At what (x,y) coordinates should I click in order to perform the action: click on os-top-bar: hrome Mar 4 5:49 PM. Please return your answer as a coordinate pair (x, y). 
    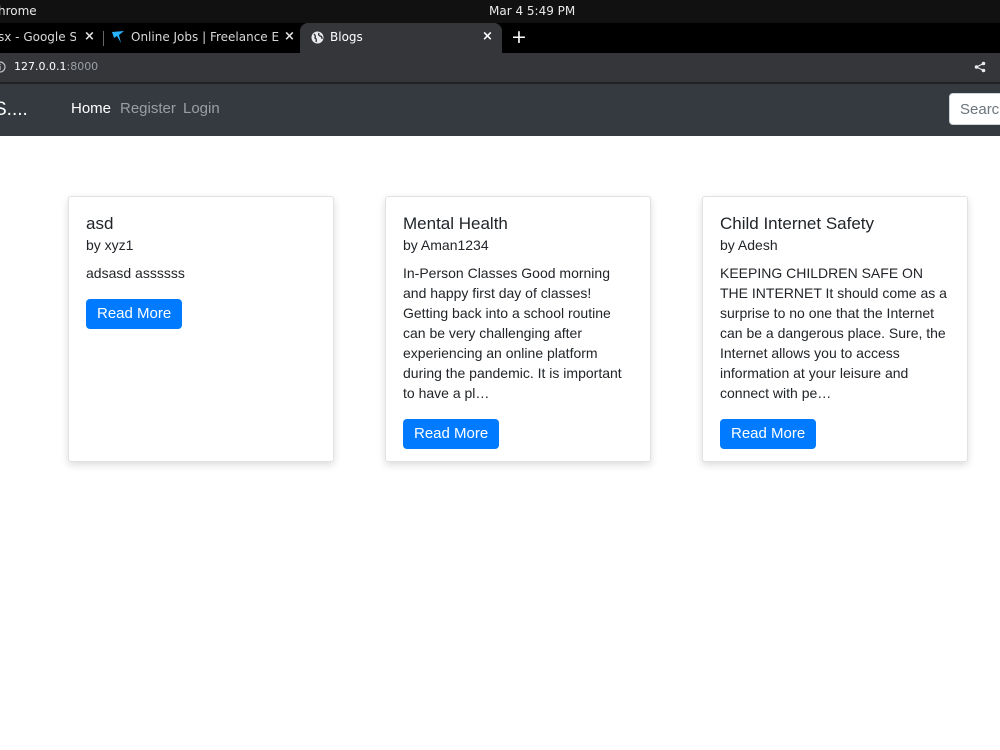
    Looking at the image, I should click on (500, 11).